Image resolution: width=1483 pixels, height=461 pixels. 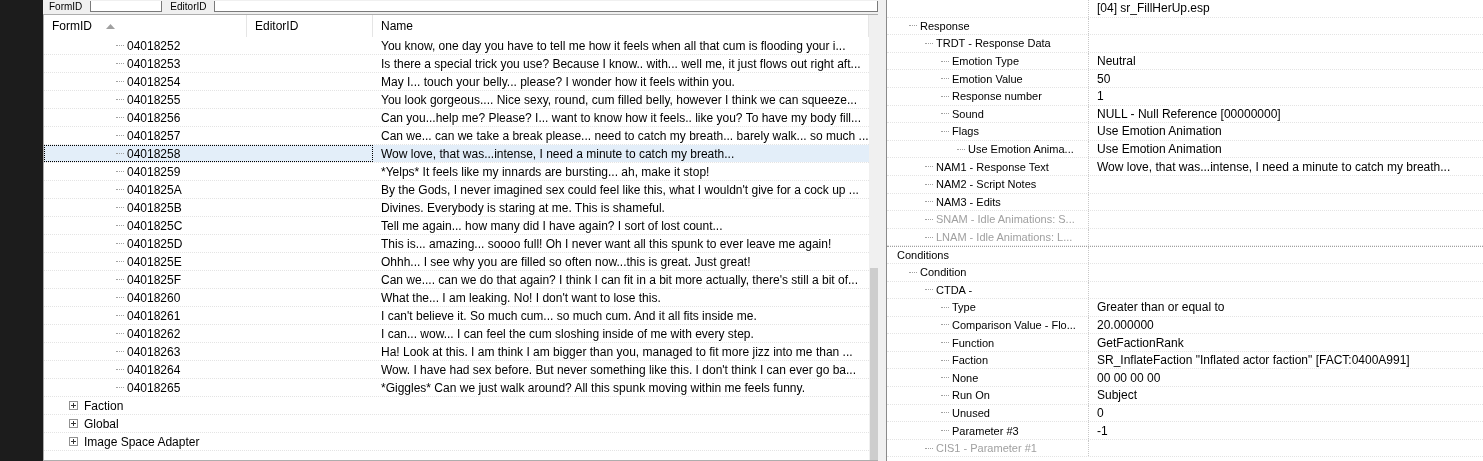 What do you see at coordinates (567, 333) in the screenshot?
I see `table-cell-text: I can... wow... I can feel the cum sloshing inside of me with every step.` at bounding box center [567, 333].